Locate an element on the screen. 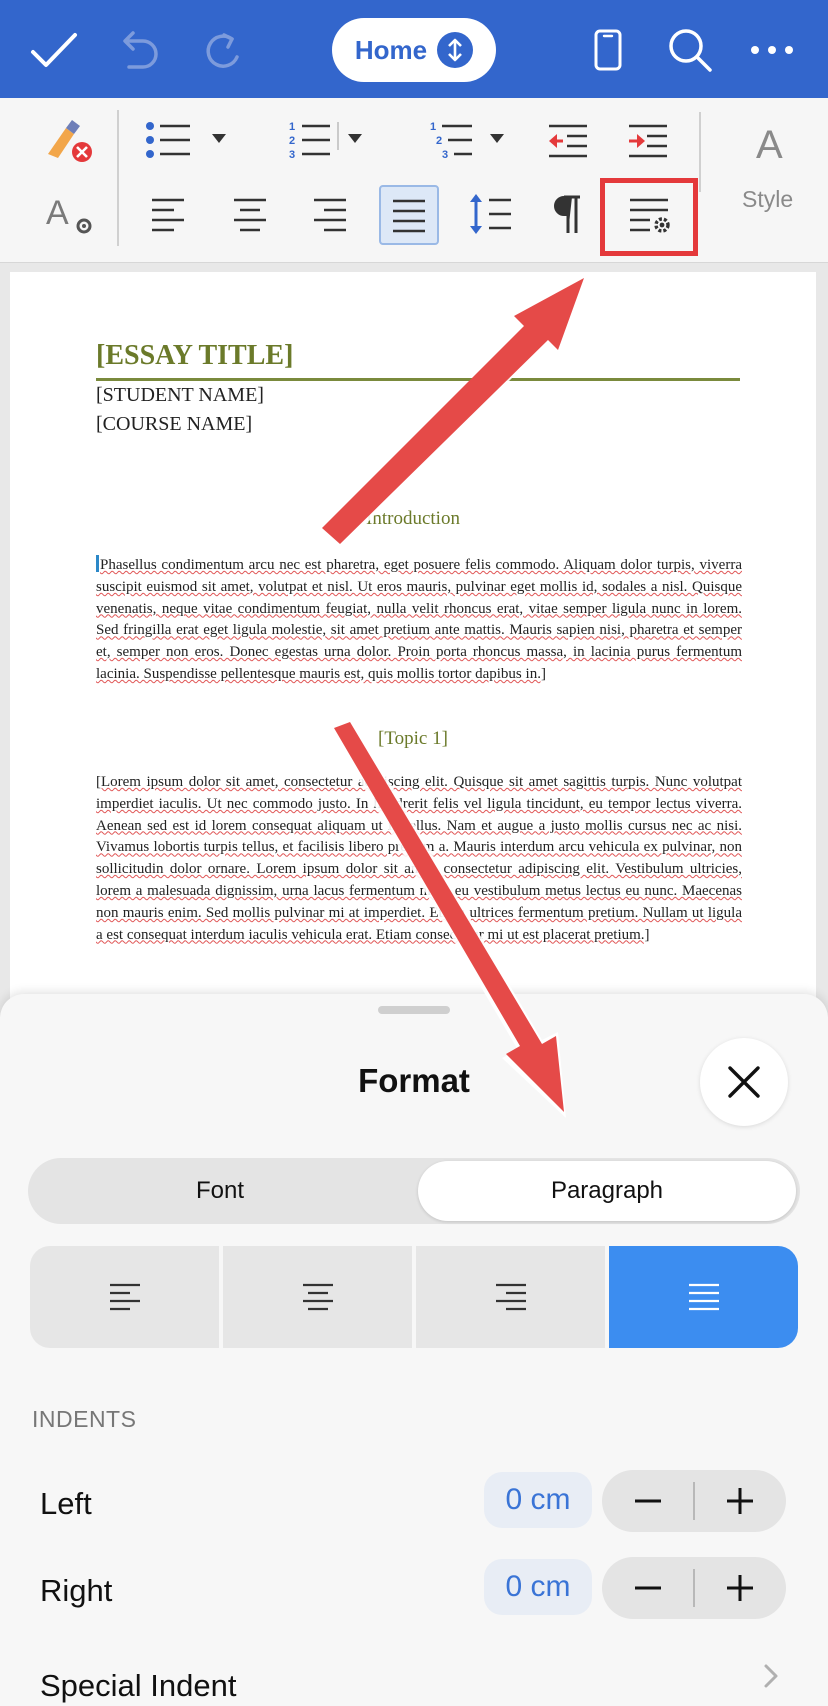 This screenshot has width=828, height=1706. highlight-box is located at coordinates (649, 217).